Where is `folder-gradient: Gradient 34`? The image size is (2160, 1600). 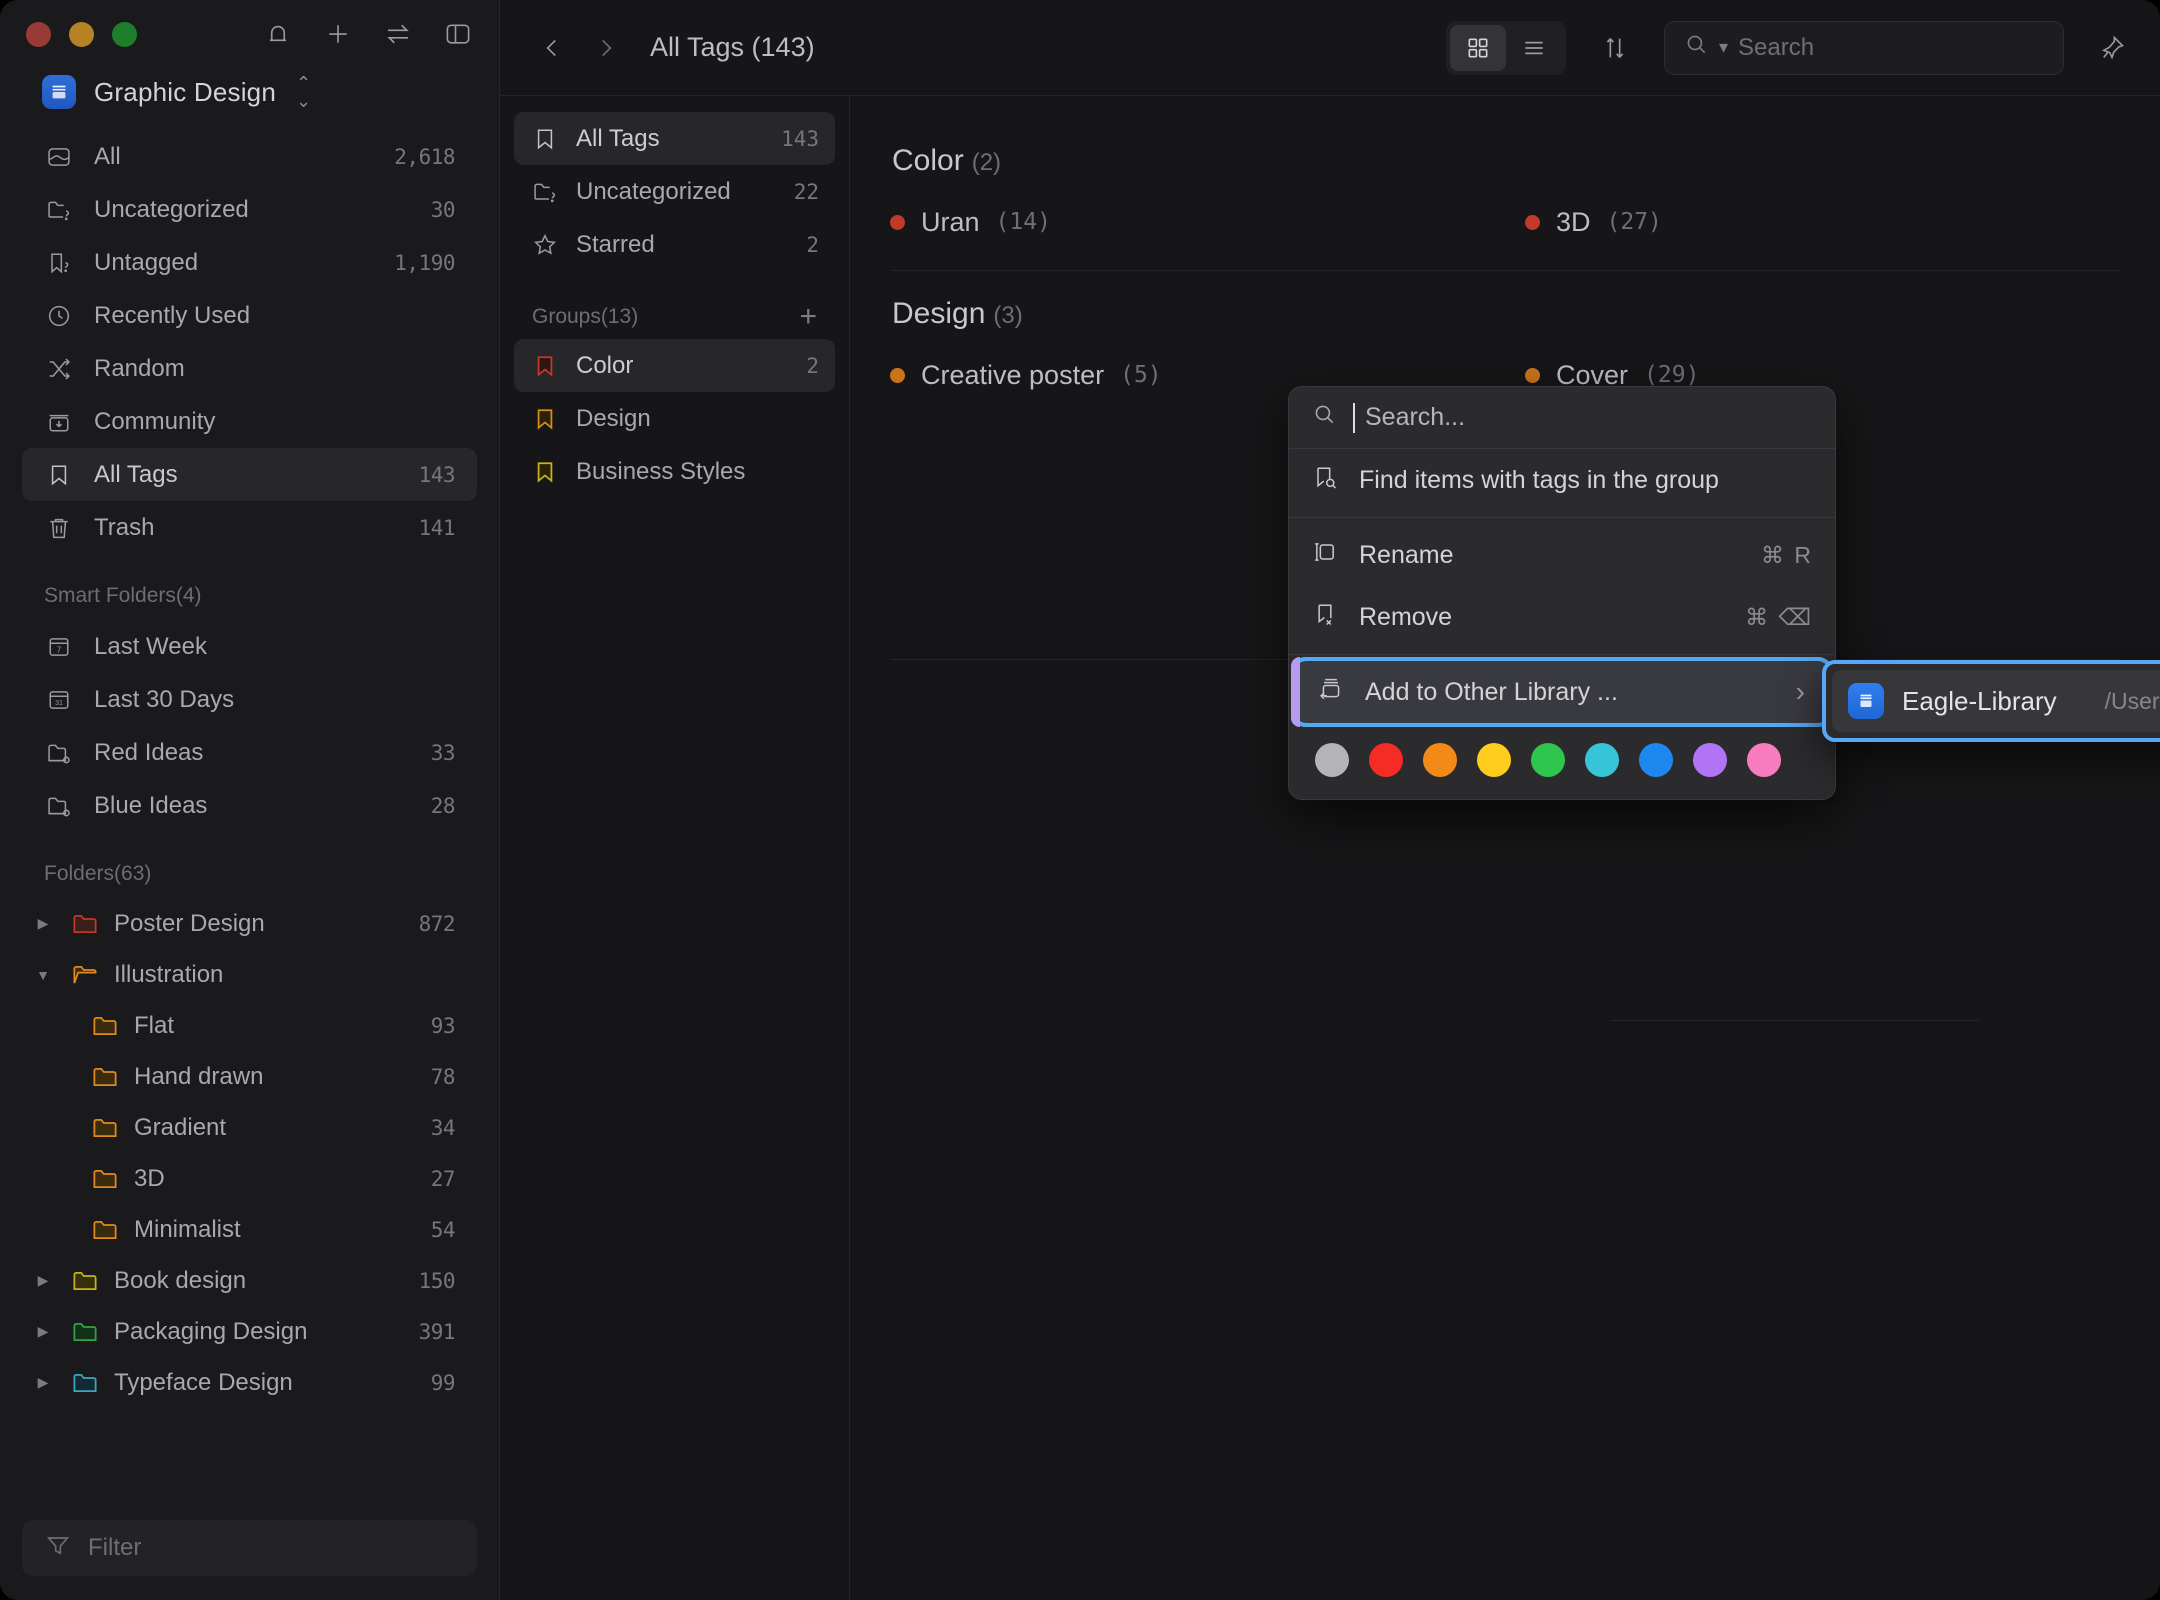 folder-gradient: Gradient 34 is located at coordinates (249, 1127).